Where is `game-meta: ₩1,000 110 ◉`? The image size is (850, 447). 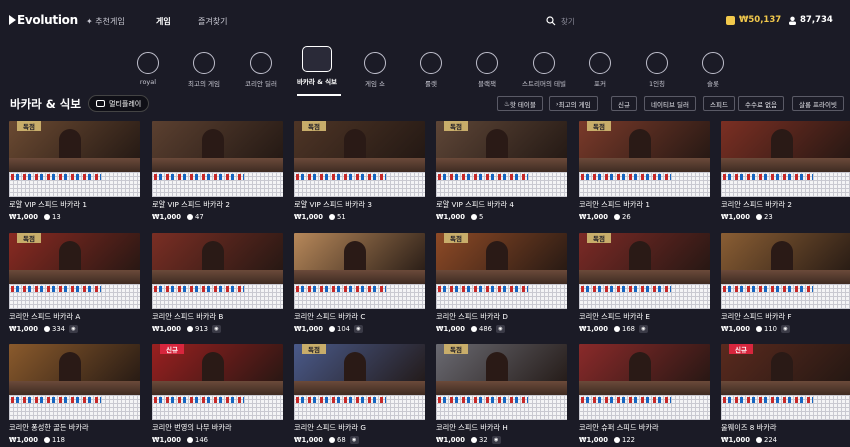
game-meta: ₩1,000 110 ◉ is located at coordinates (755, 329).